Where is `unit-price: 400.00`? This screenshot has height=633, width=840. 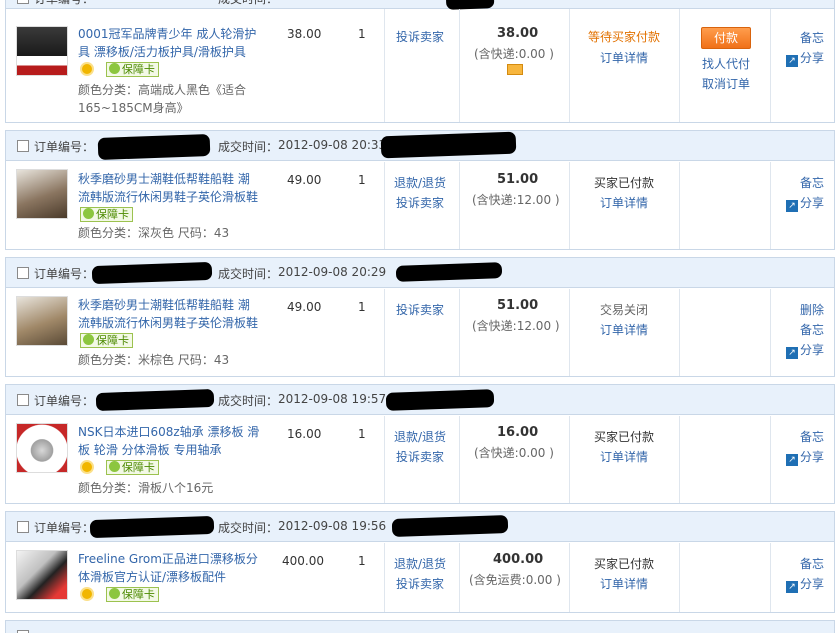 unit-price: 400.00 is located at coordinates (303, 561).